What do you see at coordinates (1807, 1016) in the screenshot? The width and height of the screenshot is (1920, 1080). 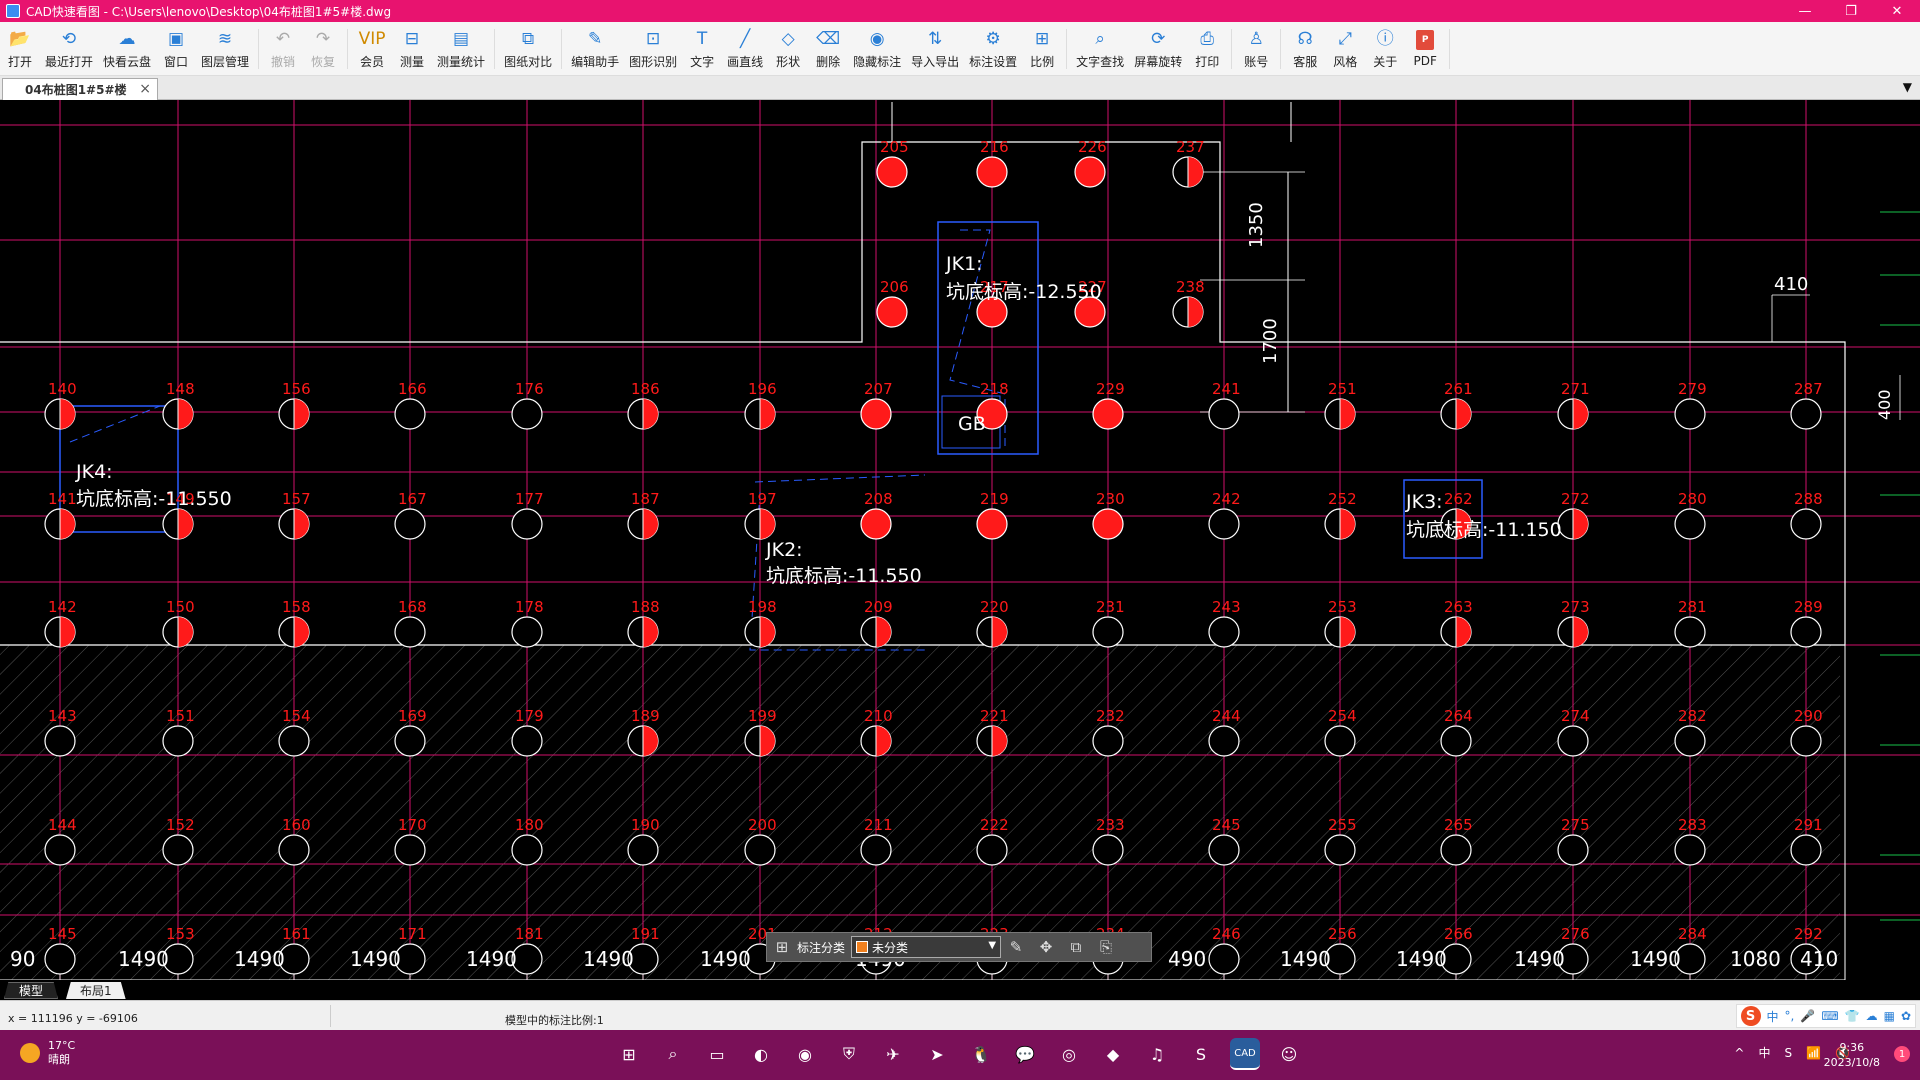 I see `ime-voice-icon: 🎤` at bounding box center [1807, 1016].